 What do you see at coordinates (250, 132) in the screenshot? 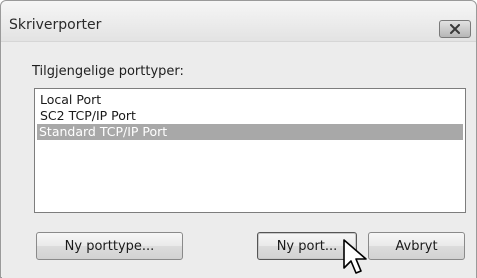
I see `list-item-standard-tcpip-port: Standard TCP/IP Port` at bounding box center [250, 132].